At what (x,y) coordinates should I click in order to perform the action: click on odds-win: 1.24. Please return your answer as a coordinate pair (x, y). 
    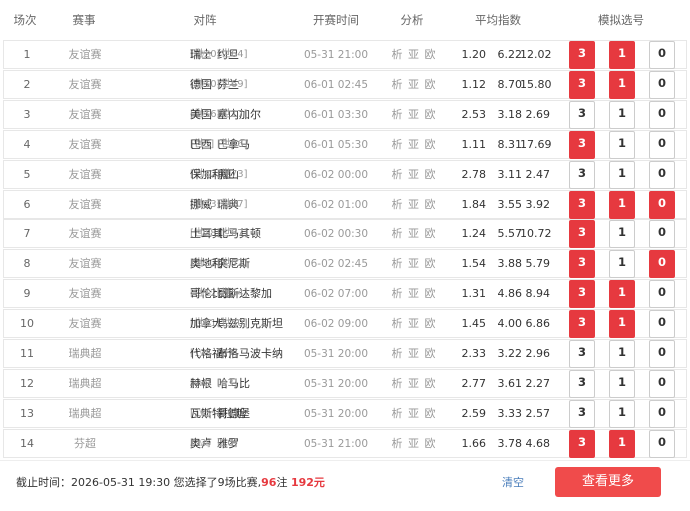
    Looking at the image, I should click on (474, 234).